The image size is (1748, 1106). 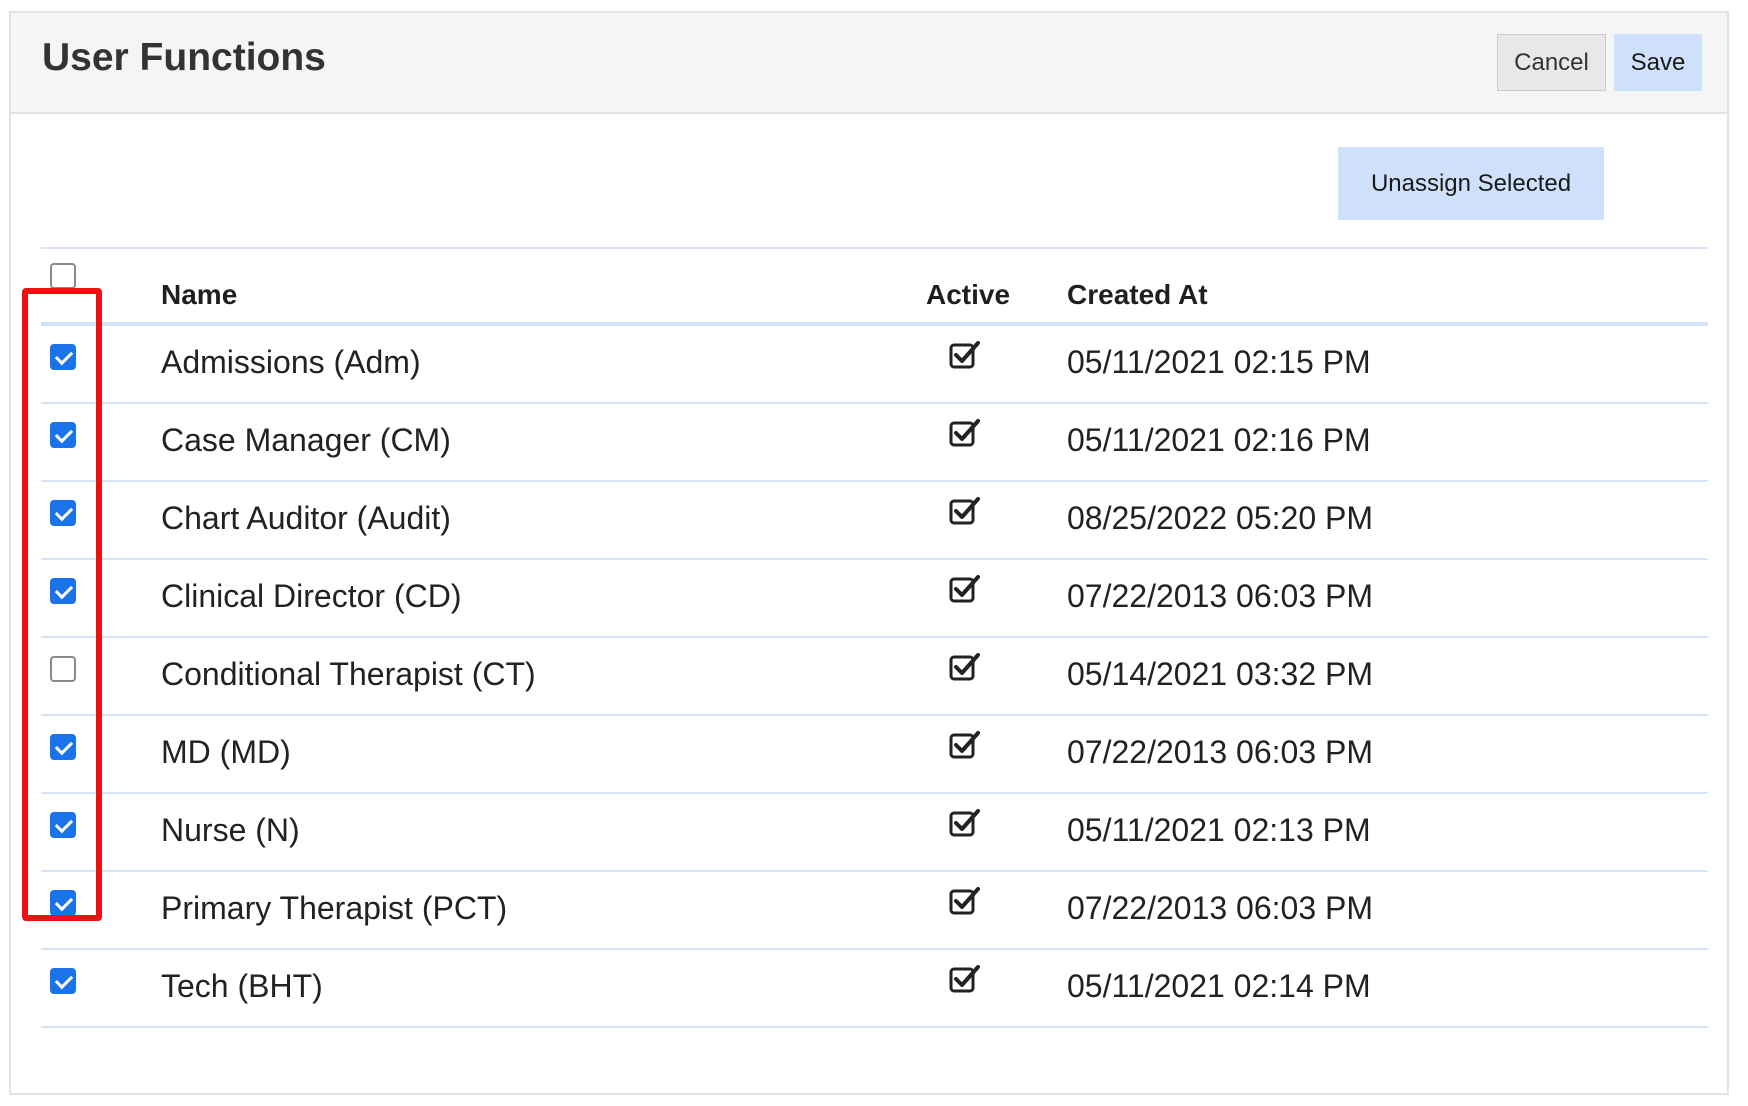 What do you see at coordinates (874, 755) in the screenshot?
I see `table-row: MD (MD) 07/22/2013 06:03 PM` at bounding box center [874, 755].